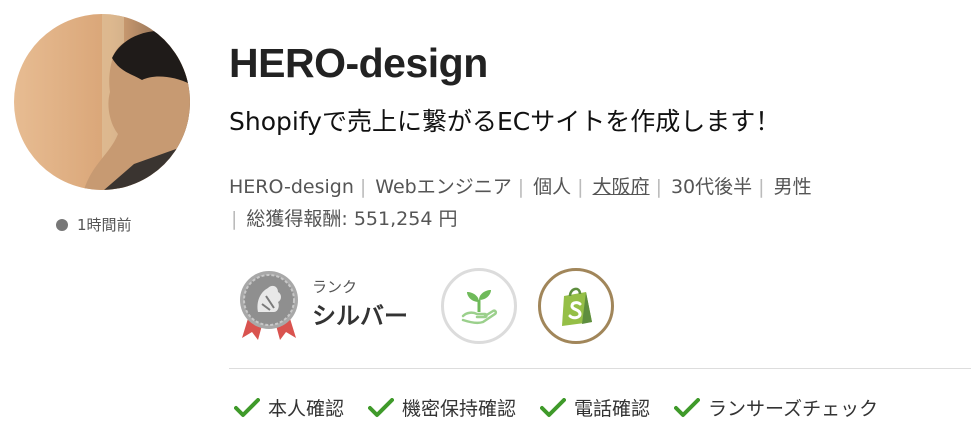 This screenshot has height=443, width=971. I want to click on verification-label: 電話確認, so click(612, 409).